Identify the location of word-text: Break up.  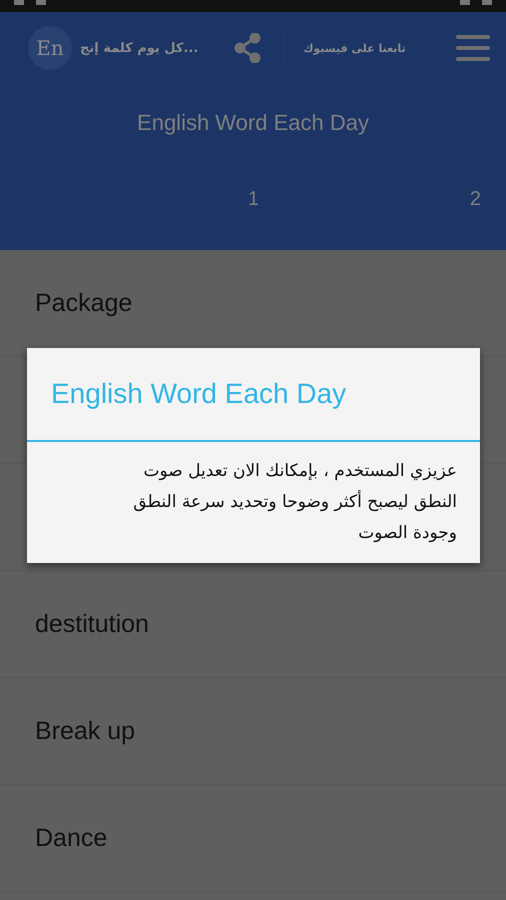
(85, 731).